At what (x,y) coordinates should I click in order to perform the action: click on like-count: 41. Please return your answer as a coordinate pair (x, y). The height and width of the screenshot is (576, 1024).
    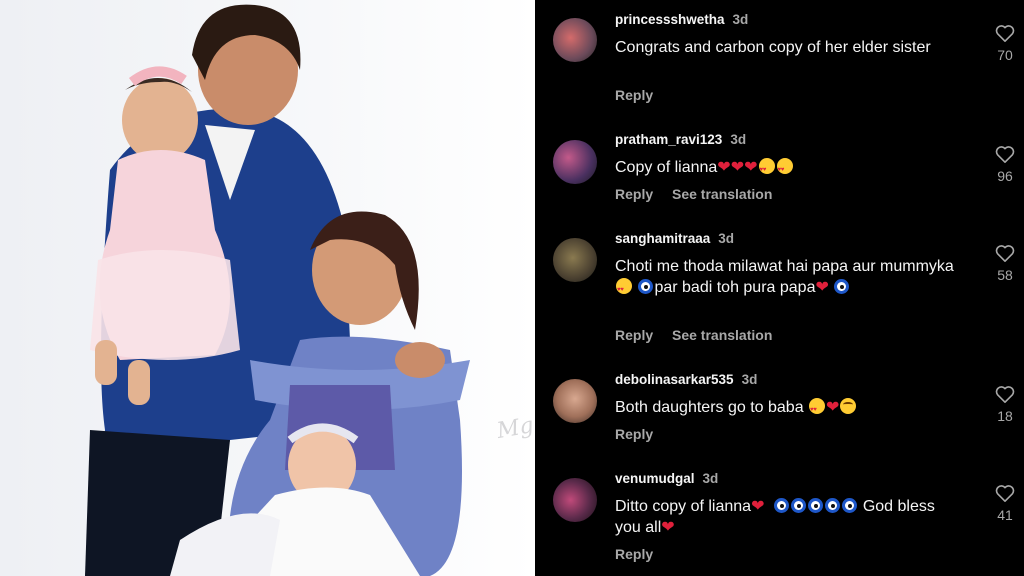
    Looking at the image, I should click on (1005, 515).